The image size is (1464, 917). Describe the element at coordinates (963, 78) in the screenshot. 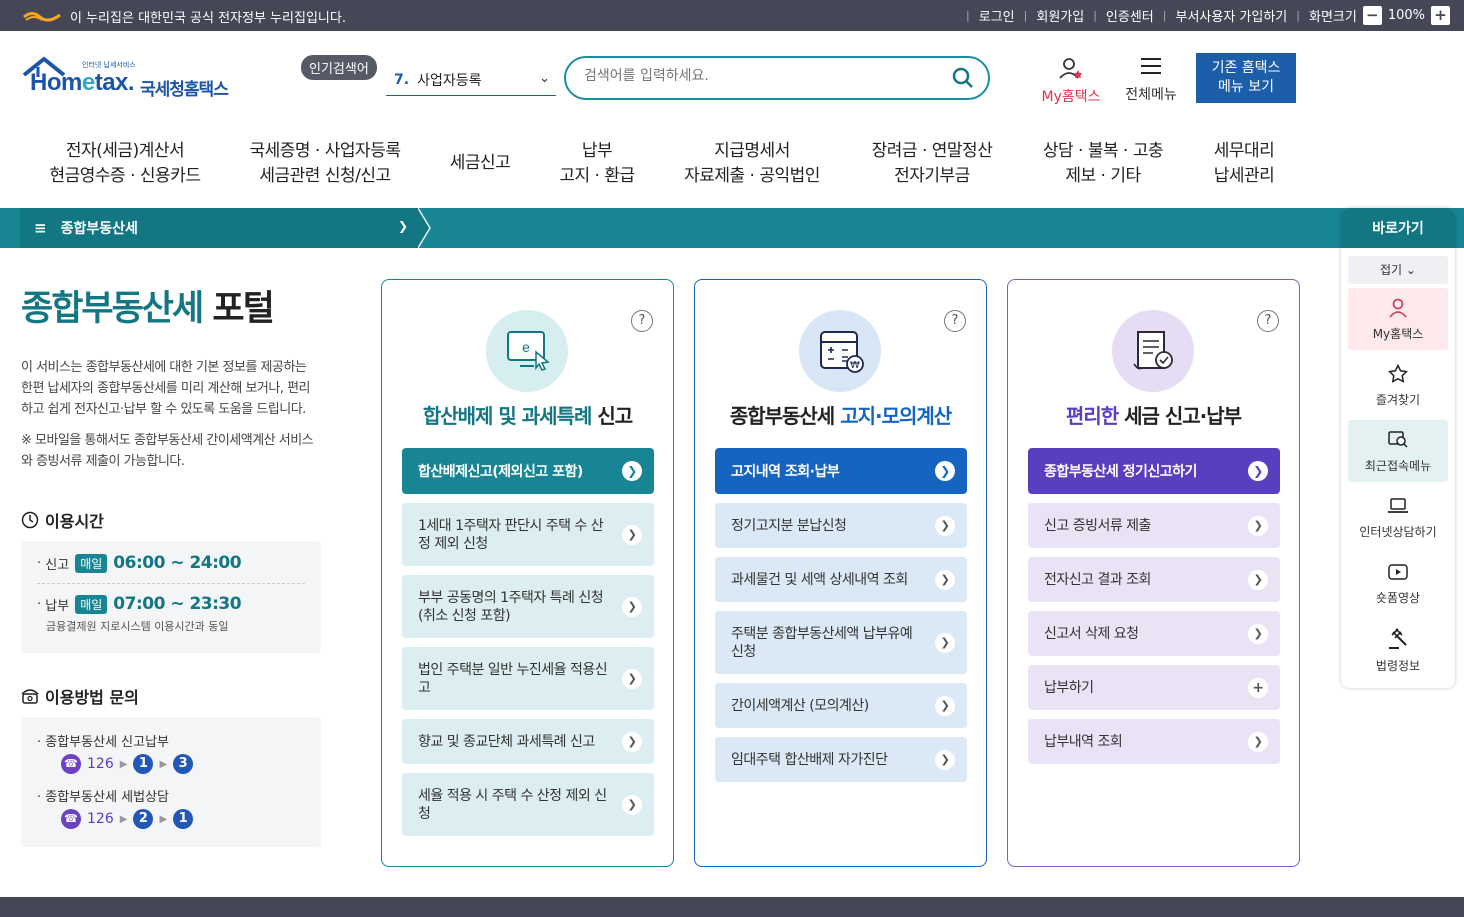

I see `search-icon` at that location.